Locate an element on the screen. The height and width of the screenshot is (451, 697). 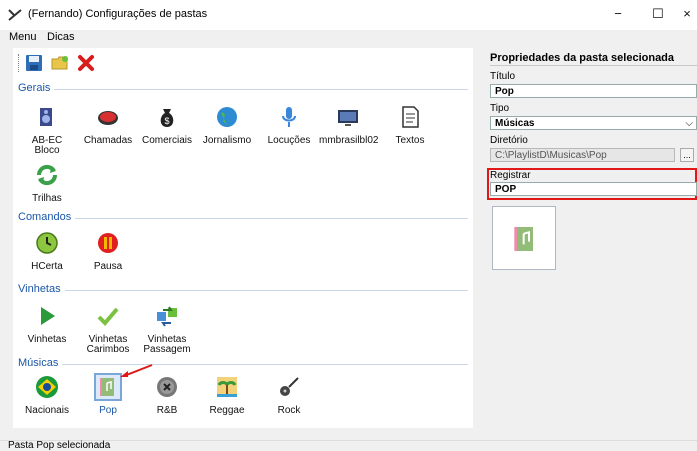
folder-tile-chamadas: Chamadas is located at coordinates (108, 125).